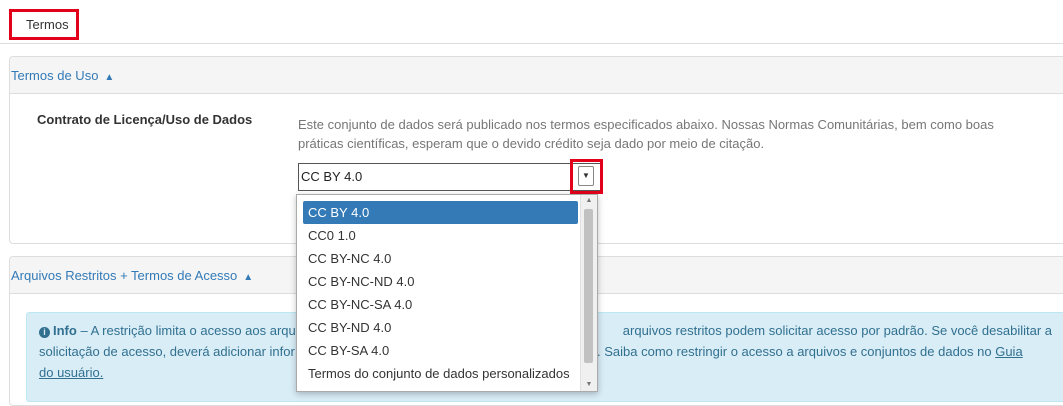 The width and height of the screenshot is (1063, 406). I want to click on info-label: Info, so click(65, 330).